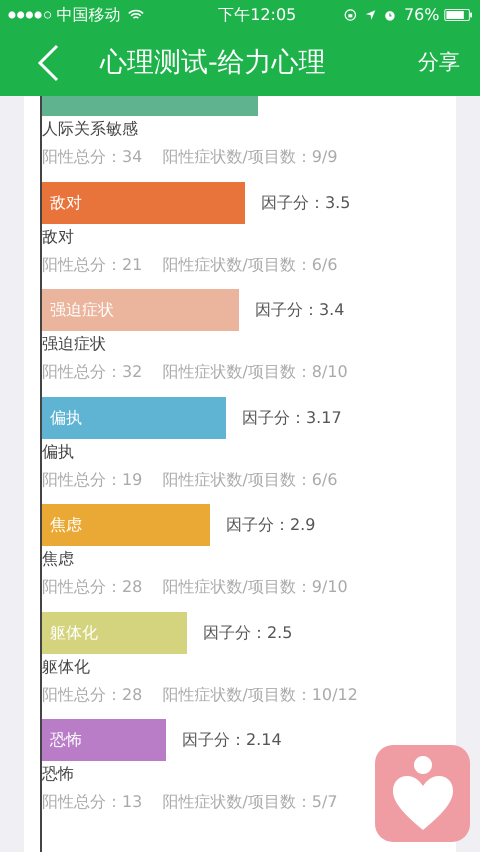  I want to click on signal-icon, so click(30, 15).